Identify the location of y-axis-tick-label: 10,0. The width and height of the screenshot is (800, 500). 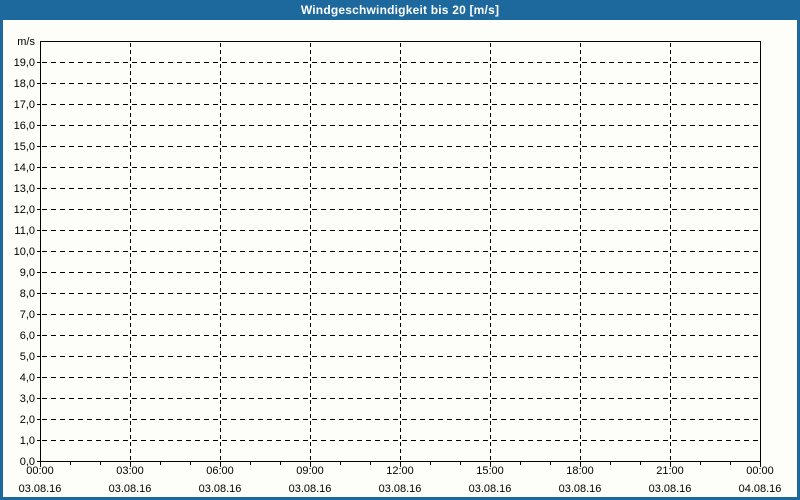
(24, 252).